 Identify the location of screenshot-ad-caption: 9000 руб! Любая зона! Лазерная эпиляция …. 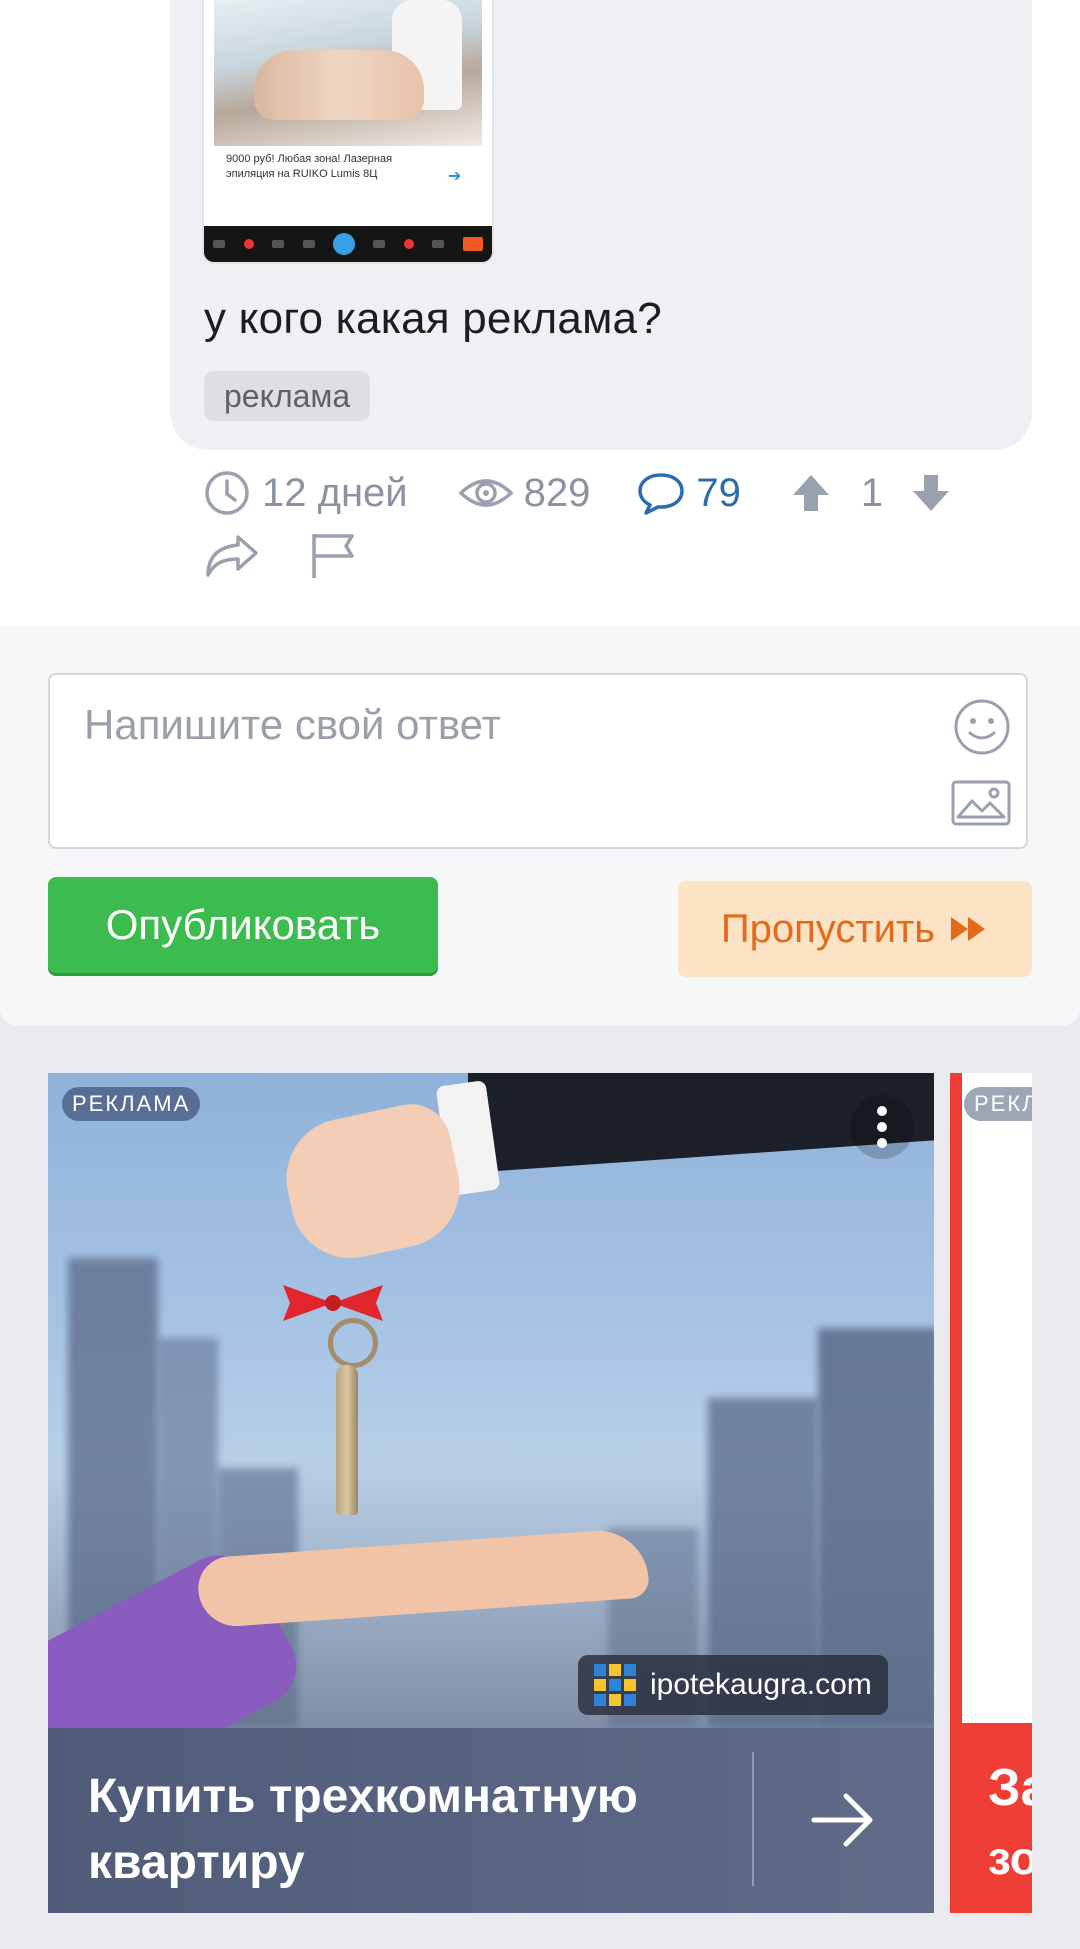
(309, 166).